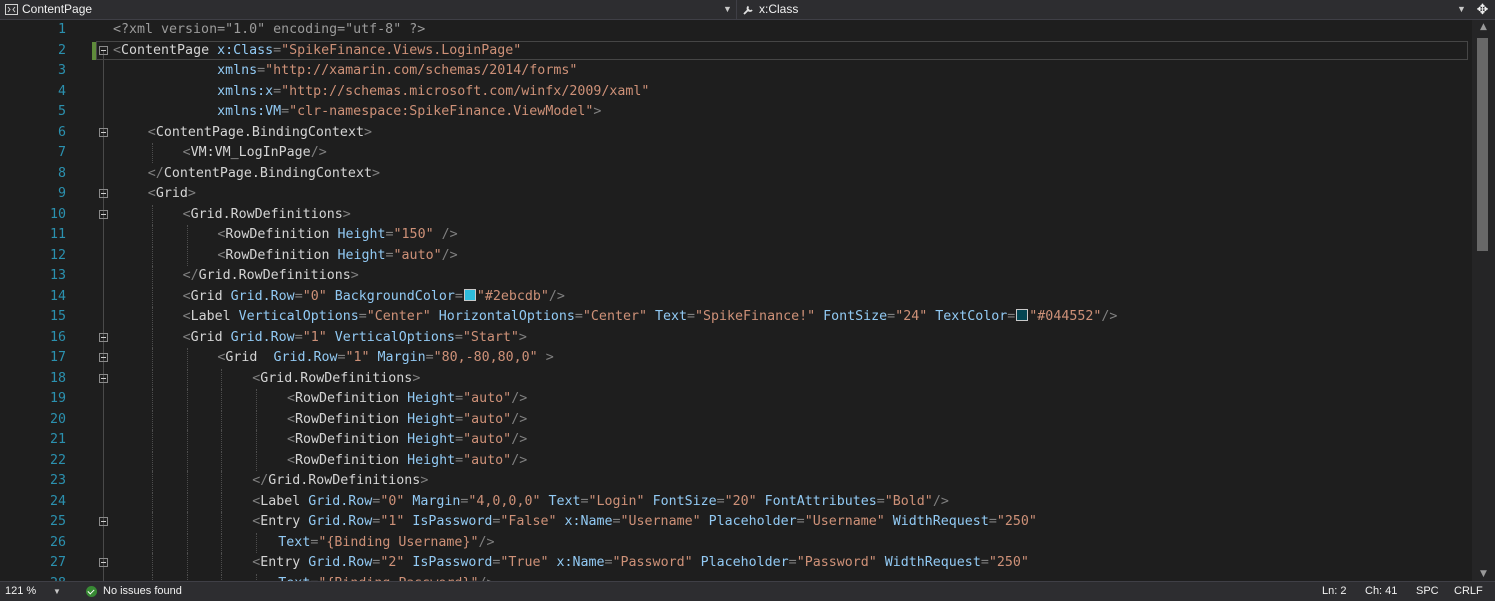 This screenshot has width=1495, height=601. What do you see at coordinates (908, 501) in the screenshot?
I see `code-token: "Bold"` at bounding box center [908, 501].